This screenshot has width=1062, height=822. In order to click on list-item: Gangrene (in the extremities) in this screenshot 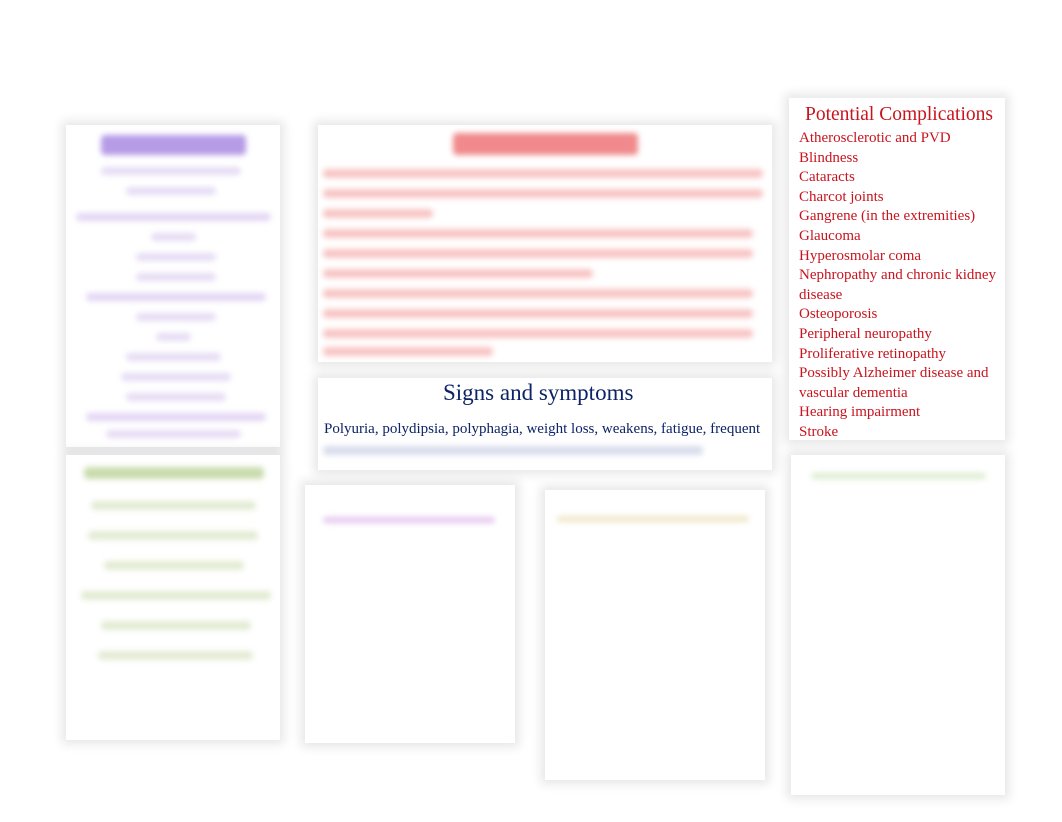, I will do `click(887, 216)`.